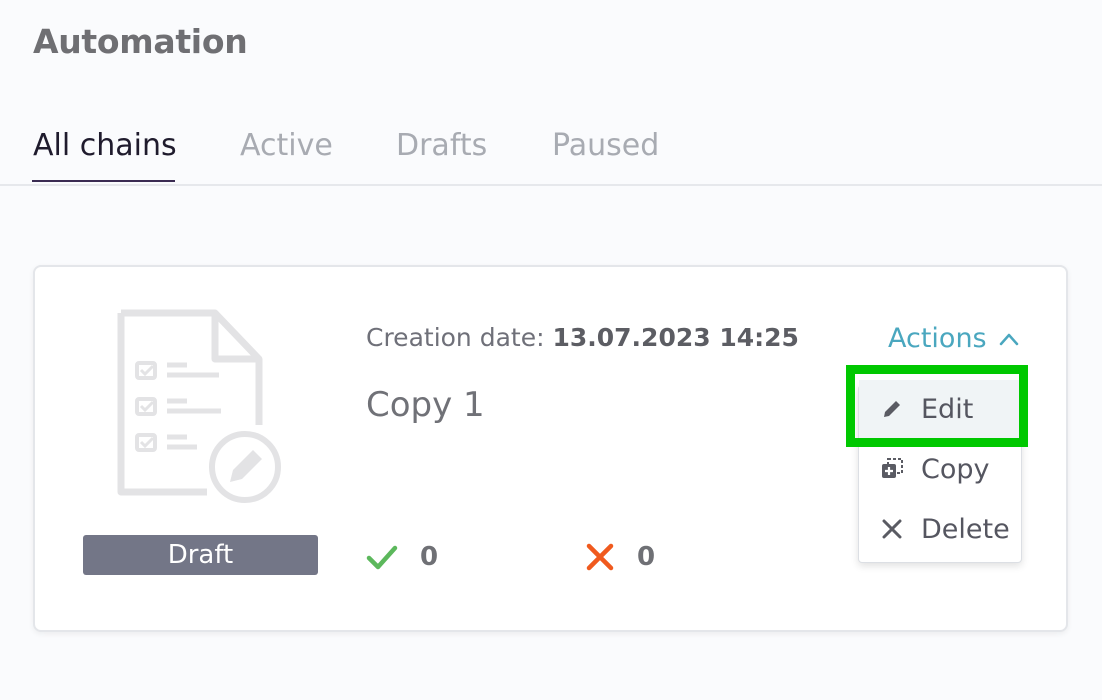  Describe the element at coordinates (441, 145) in the screenshot. I see `tab-drafts: Drafts` at that location.